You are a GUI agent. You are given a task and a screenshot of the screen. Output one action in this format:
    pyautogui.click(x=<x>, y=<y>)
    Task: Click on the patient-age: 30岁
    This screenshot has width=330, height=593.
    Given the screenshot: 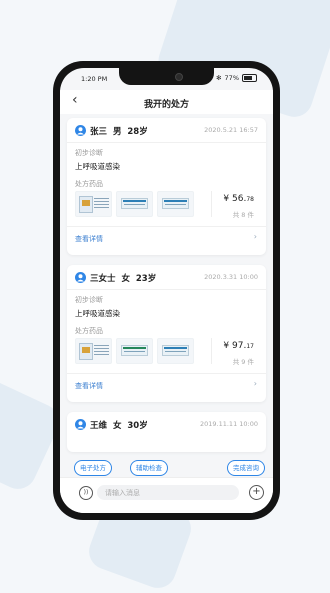 What is the action you would take?
    pyautogui.click(x=137, y=426)
    